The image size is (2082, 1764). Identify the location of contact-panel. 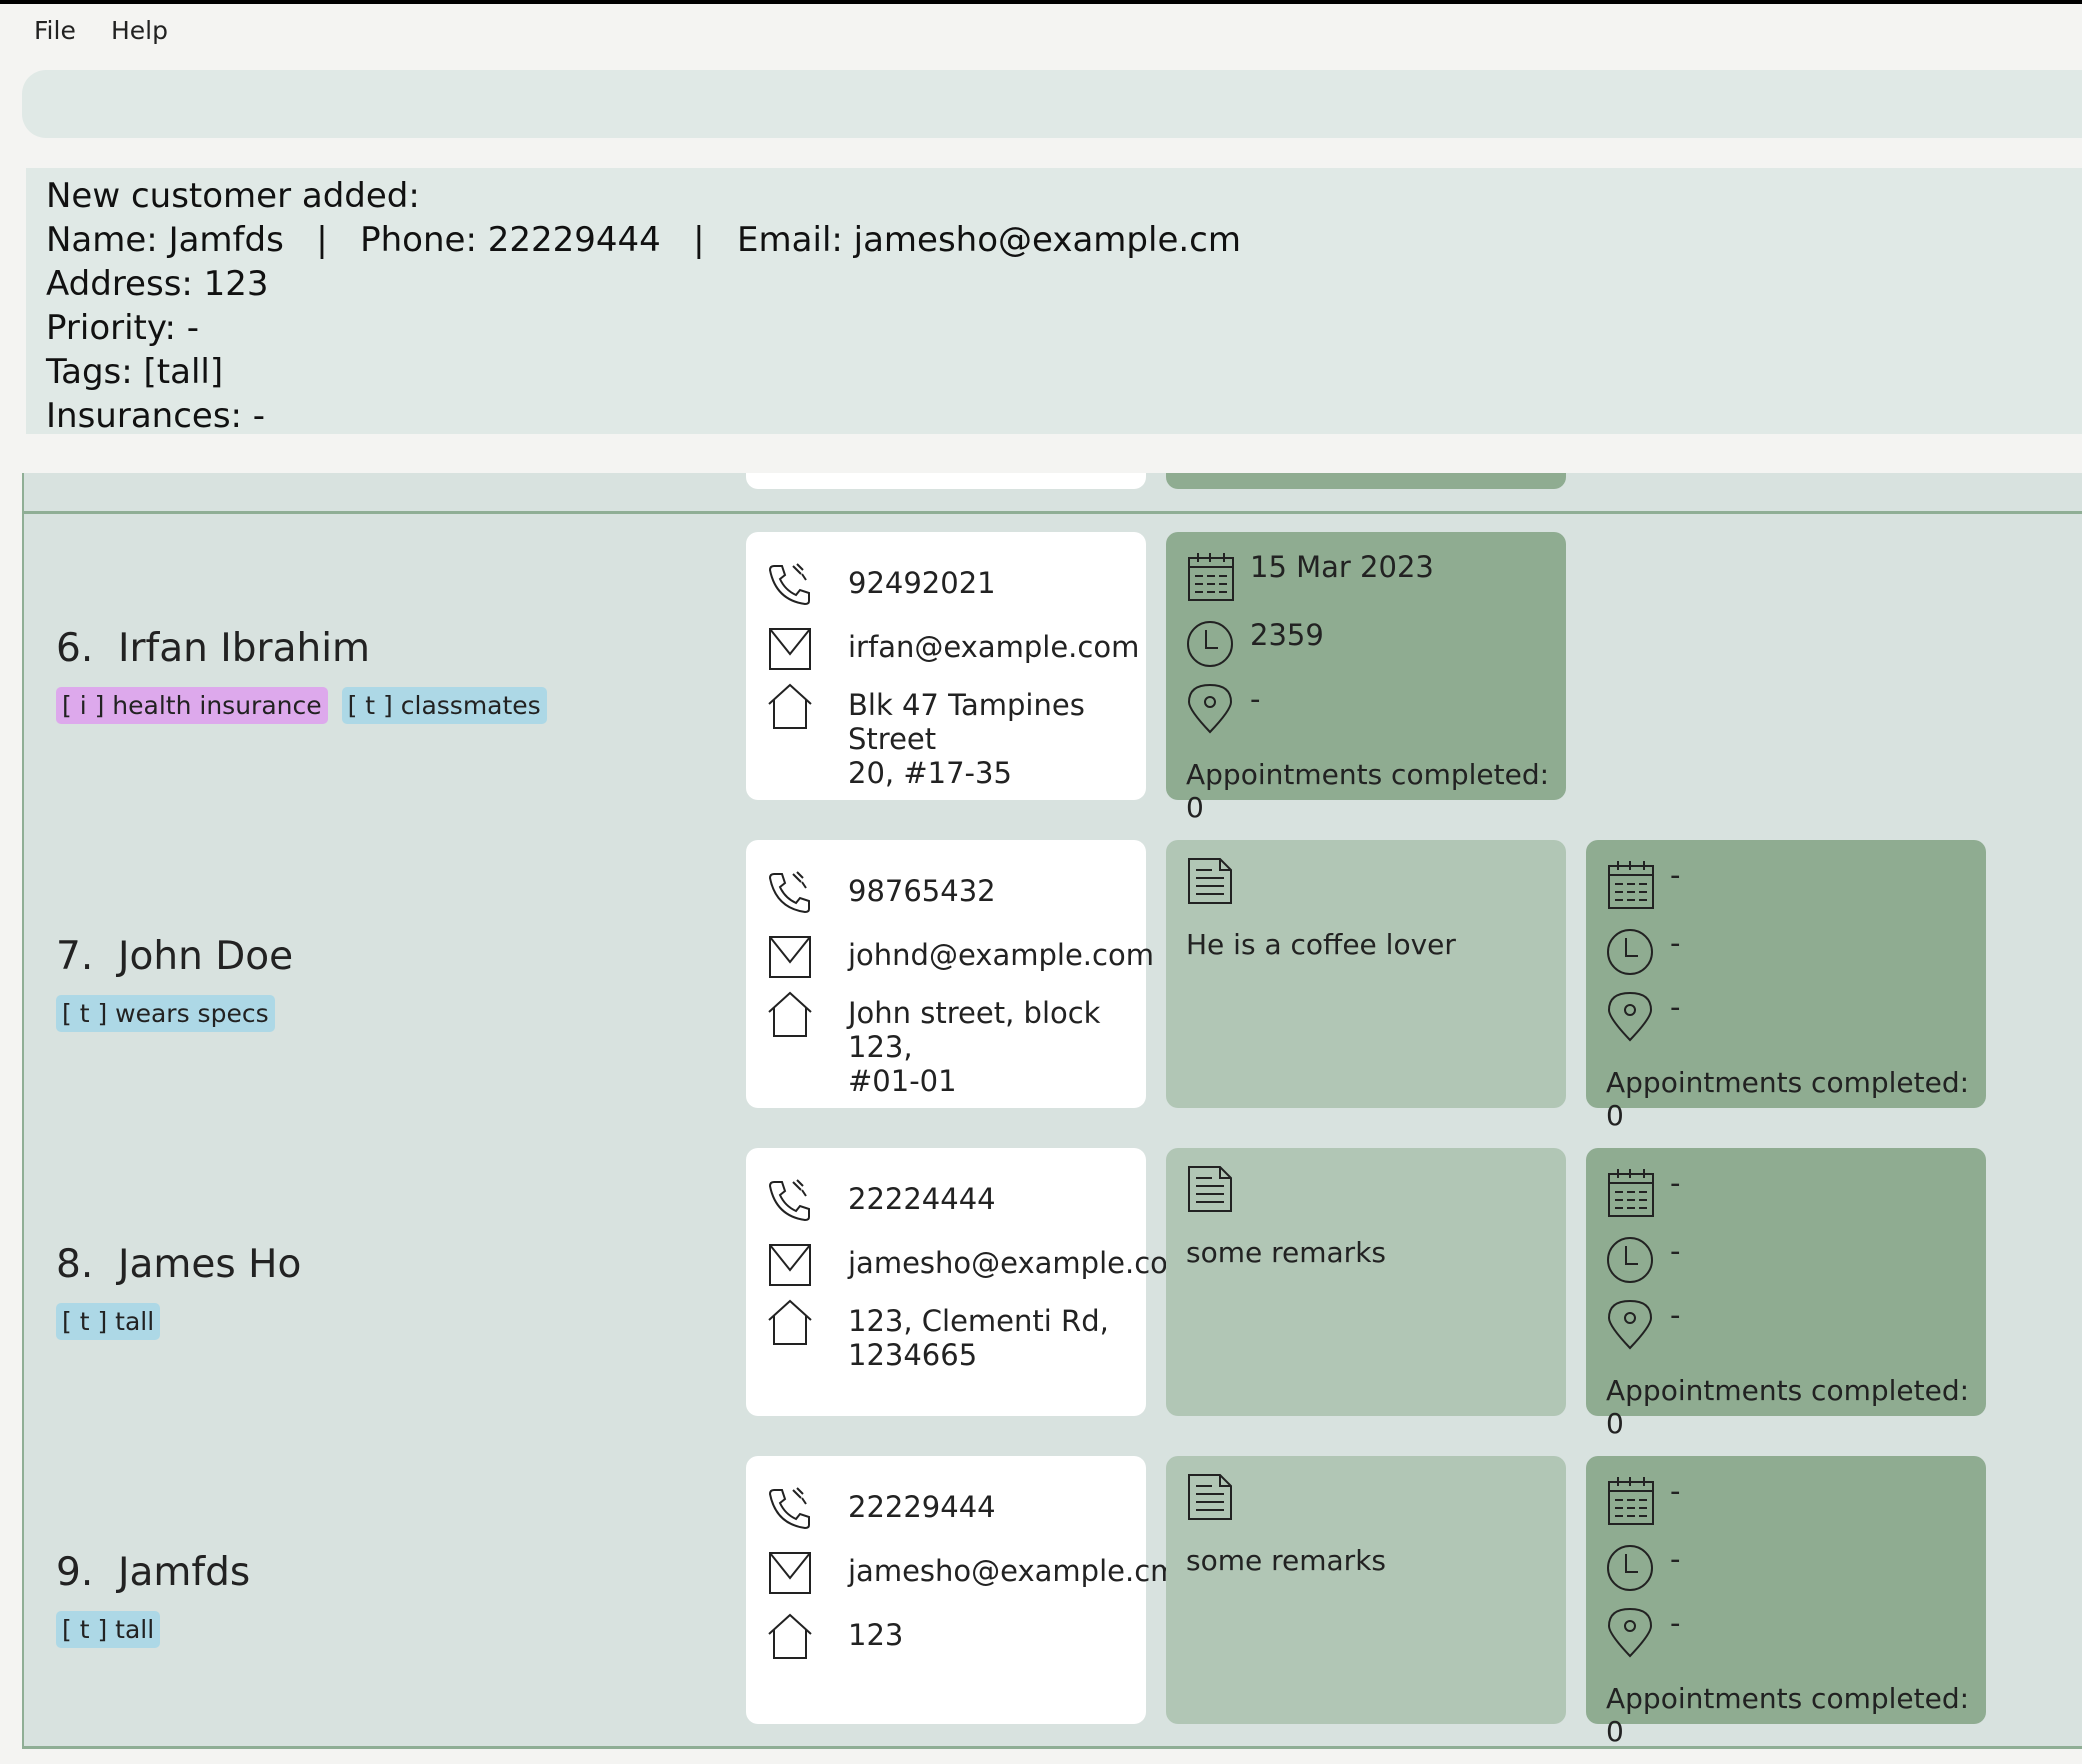
(946, 481).